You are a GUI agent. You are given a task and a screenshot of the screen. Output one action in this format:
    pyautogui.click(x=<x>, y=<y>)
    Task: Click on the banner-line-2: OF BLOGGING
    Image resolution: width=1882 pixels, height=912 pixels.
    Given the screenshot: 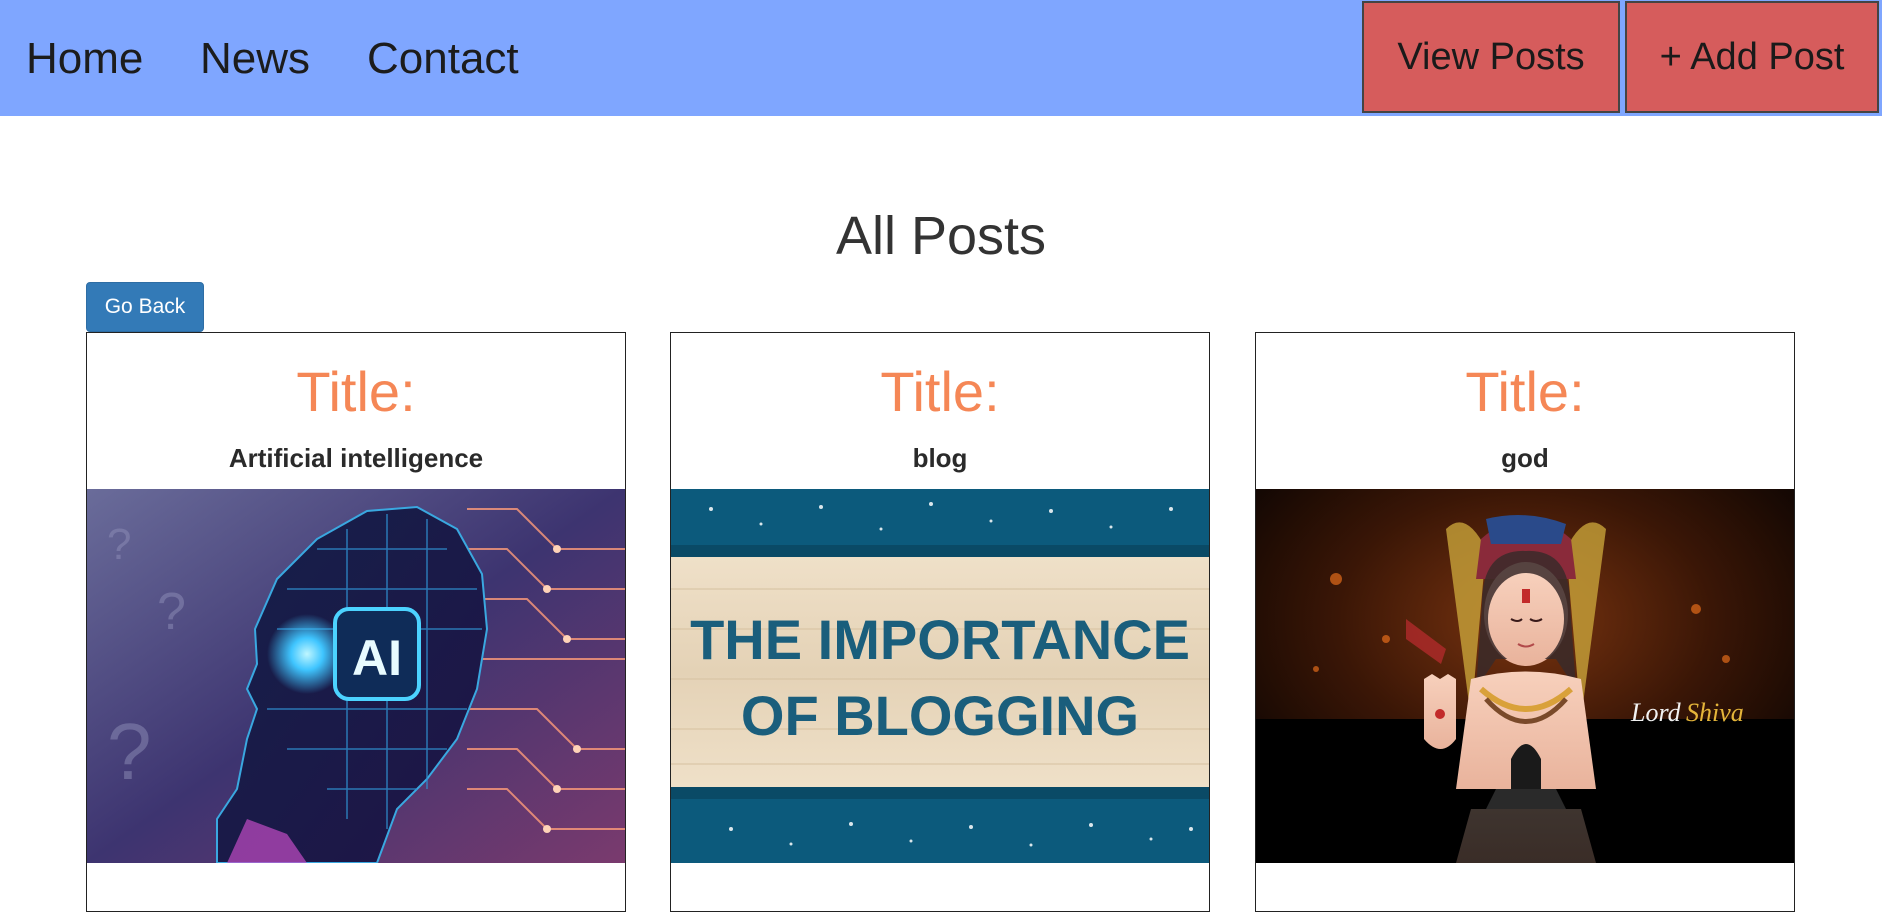 What is the action you would take?
    pyautogui.click(x=940, y=715)
    